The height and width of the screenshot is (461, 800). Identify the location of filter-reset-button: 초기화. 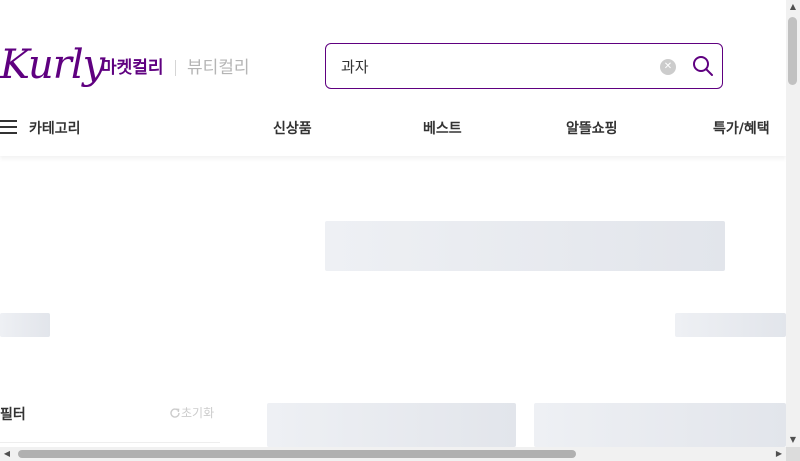
(191, 412).